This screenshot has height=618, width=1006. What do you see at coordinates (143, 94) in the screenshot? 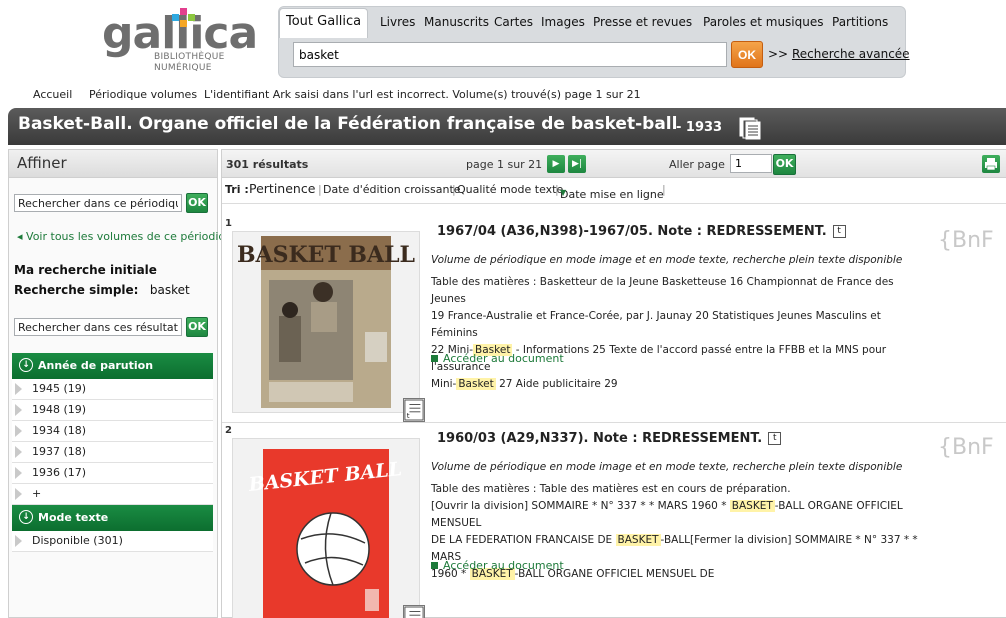
I see `breadcrumb-volumes: Périodique volumes` at bounding box center [143, 94].